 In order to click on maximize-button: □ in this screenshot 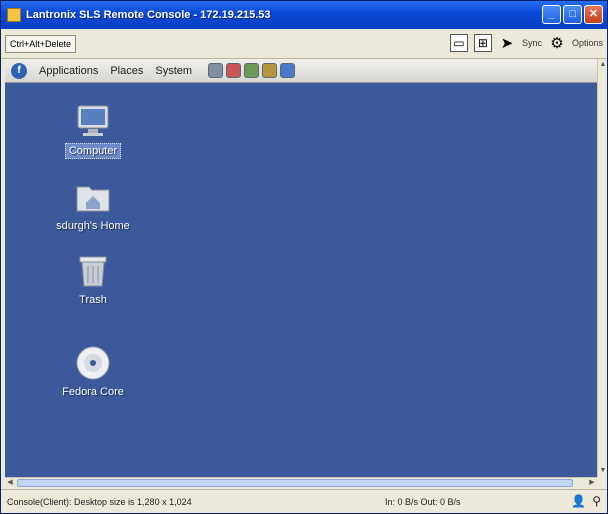, I will do `click(572, 14)`.